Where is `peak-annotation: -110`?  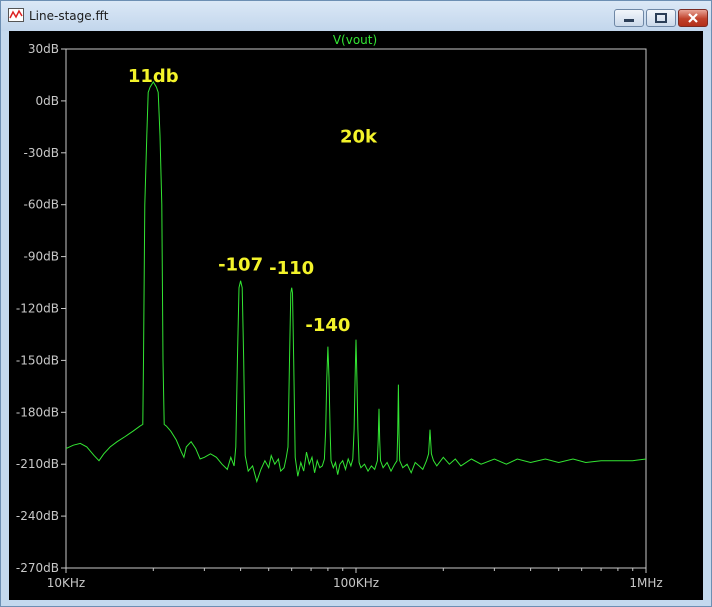
peak-annotation: -110 is located at coordinates (291, 268).